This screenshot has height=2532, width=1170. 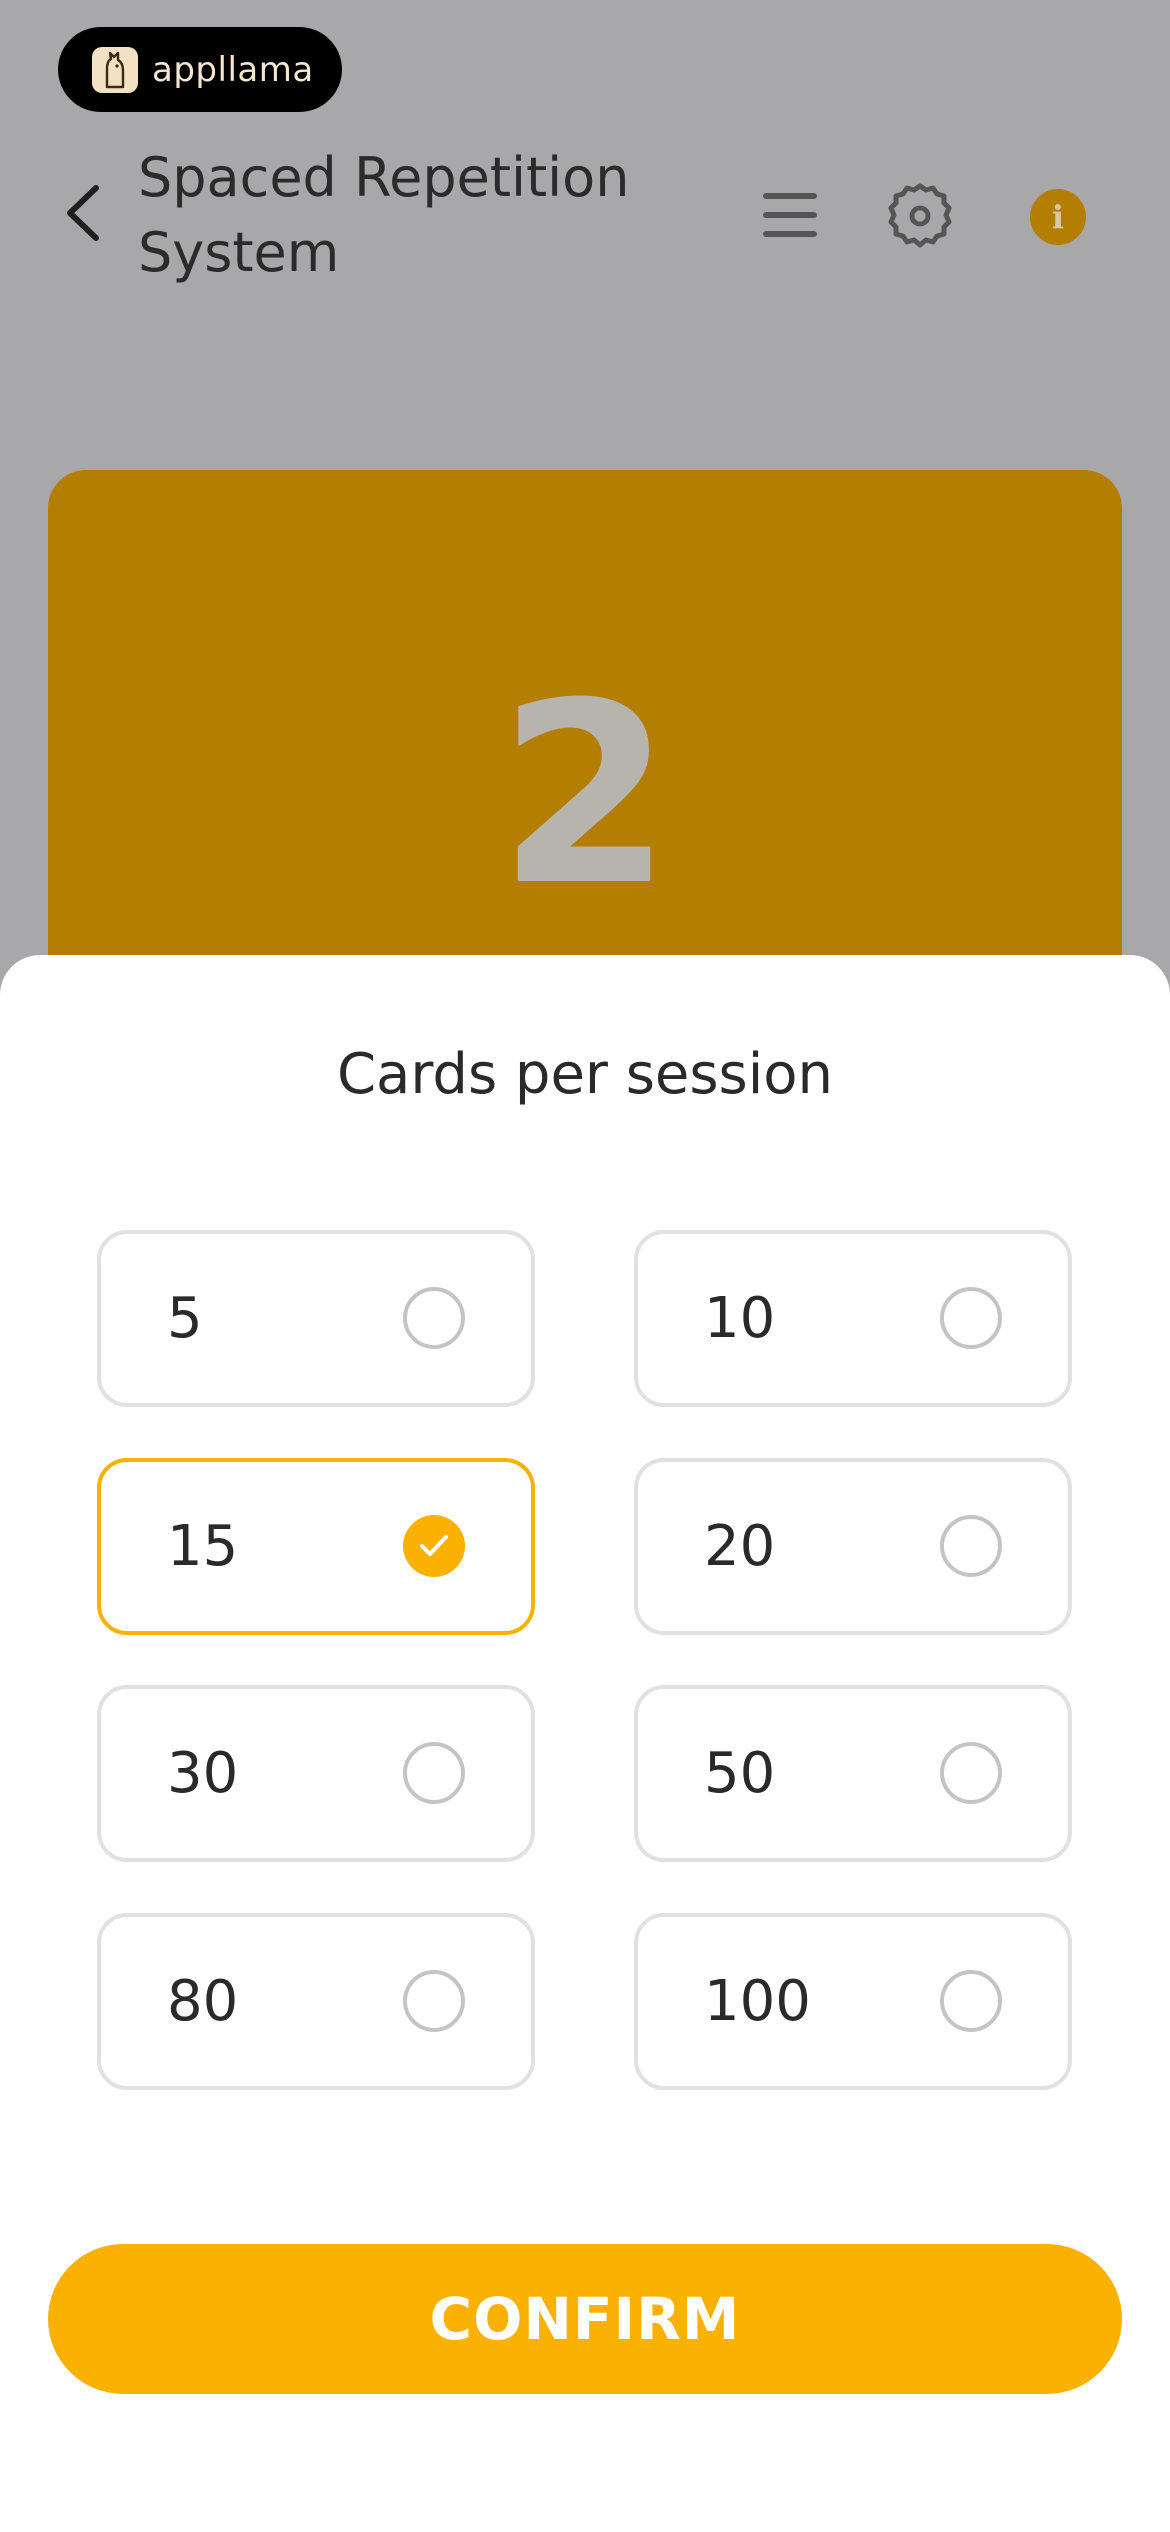 What do you see at coordinates (434, 1546) in the screenshot?
I see `check-icon` at bounding box center [434, 1546].